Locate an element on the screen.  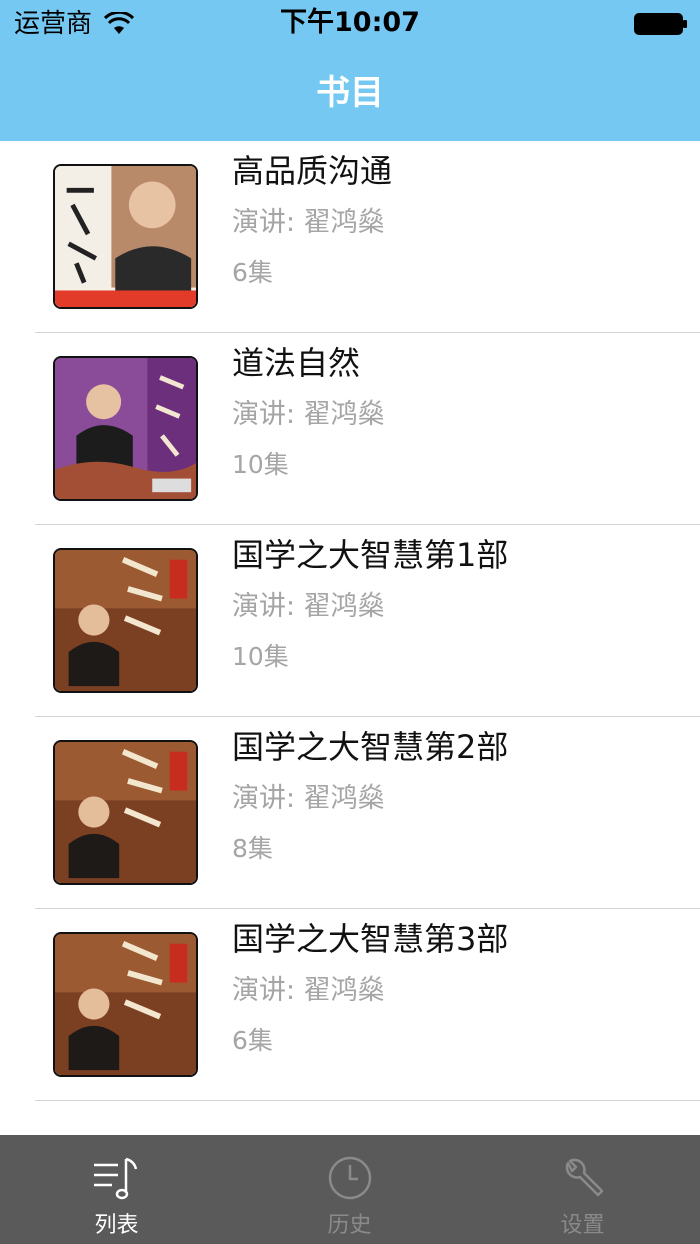
row-divider is located at coordinates (367, 1100).